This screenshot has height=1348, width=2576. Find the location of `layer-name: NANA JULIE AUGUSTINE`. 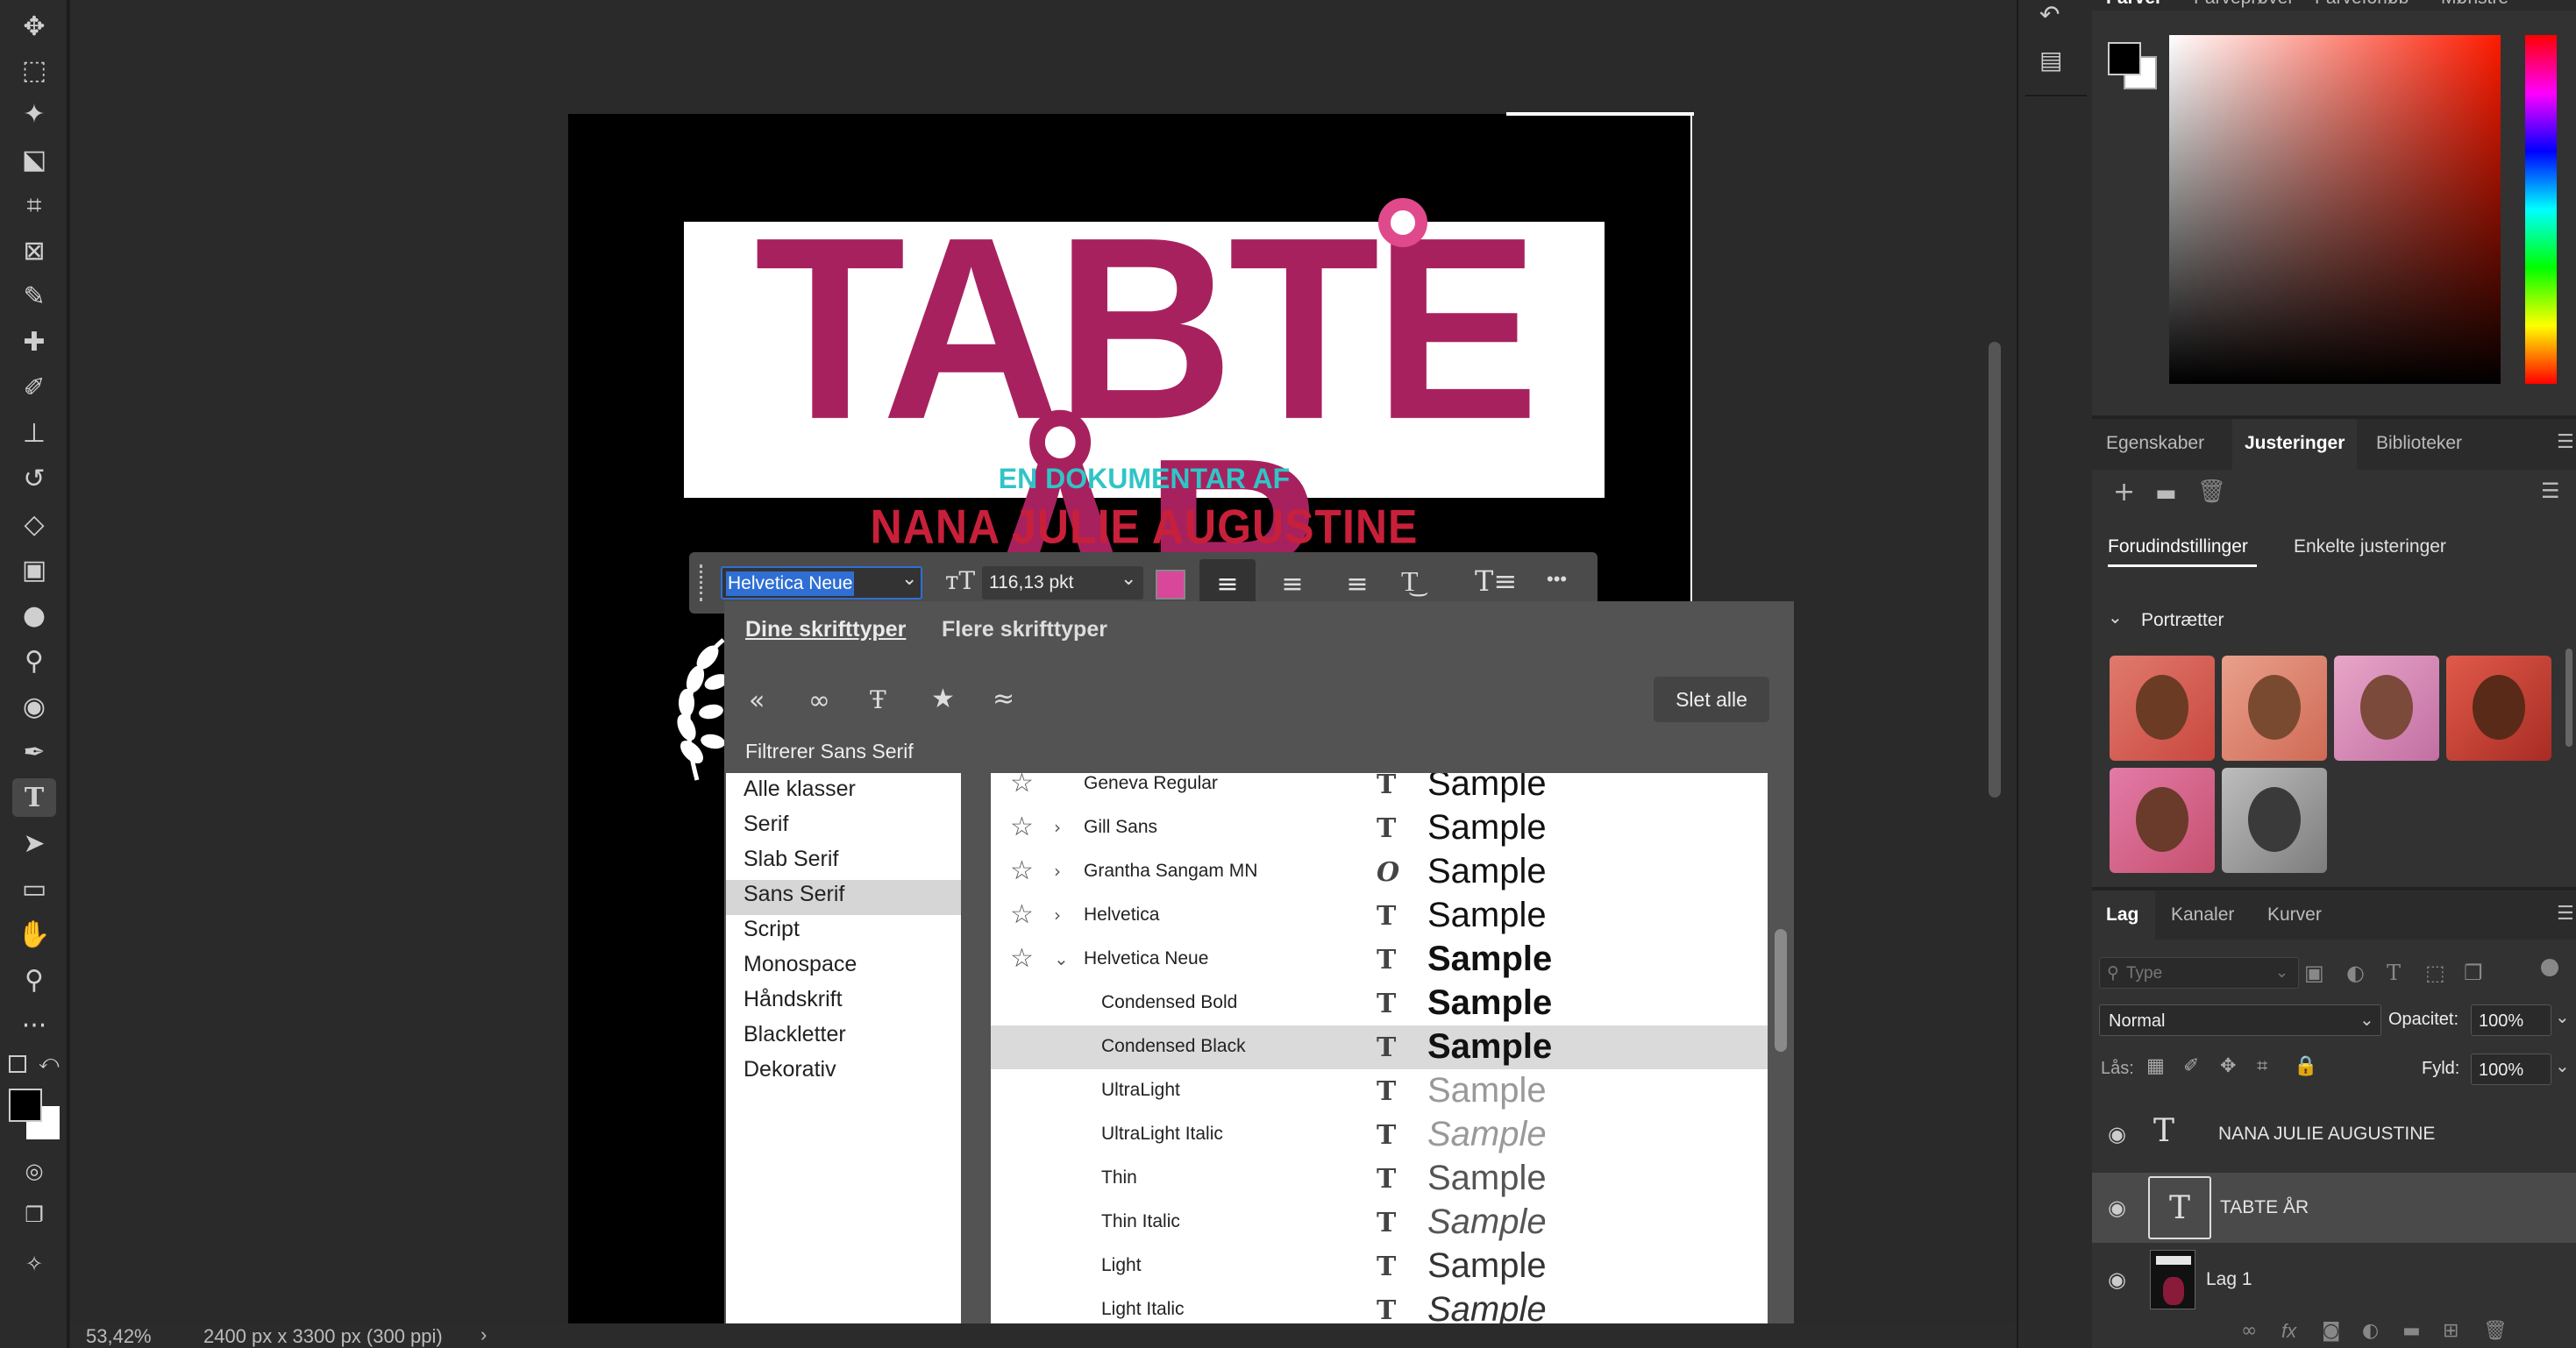

layer-name: NANA JULIE AUGUSTINE is located at coordinates (2326, 1134).